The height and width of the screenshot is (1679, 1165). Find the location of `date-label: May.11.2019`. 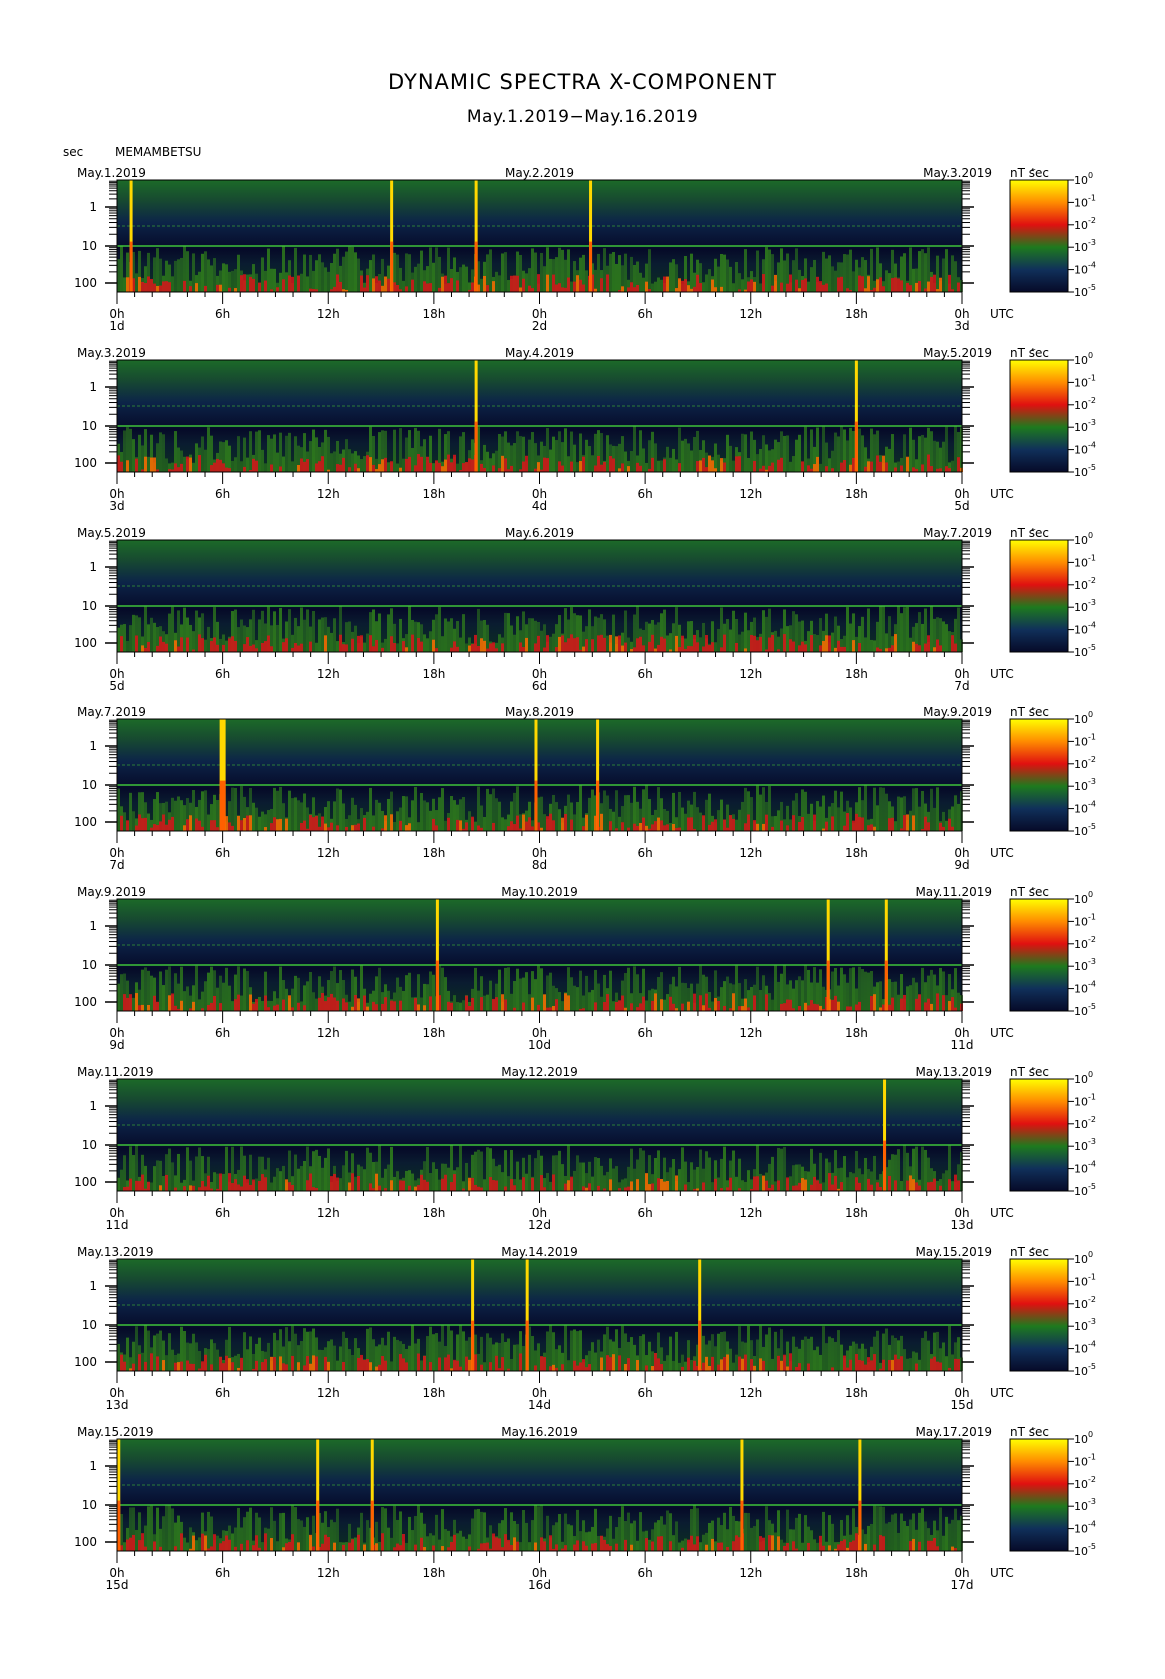

date-label: May.11.2019 is located at coordinates (115, 1073).